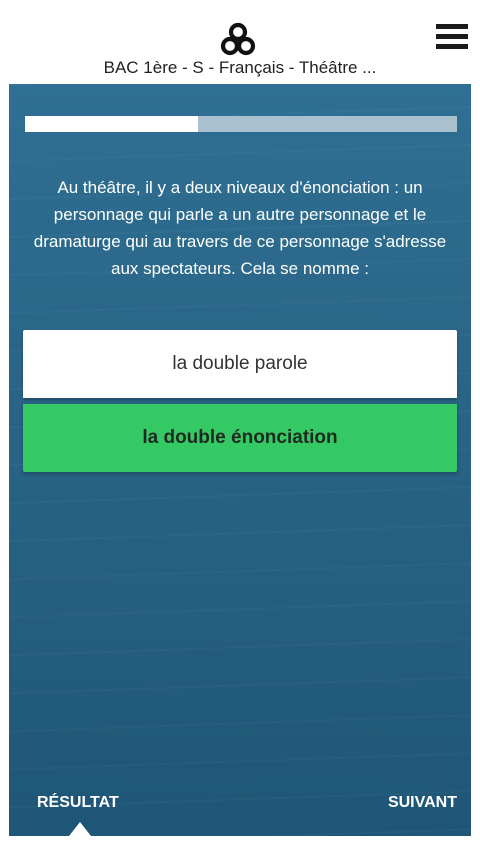 The height and width of the screenshot is (854, 480). Describe the element at coordinates (240, 364) in the screenshot. I see `answer-option: la double parole` at that location.